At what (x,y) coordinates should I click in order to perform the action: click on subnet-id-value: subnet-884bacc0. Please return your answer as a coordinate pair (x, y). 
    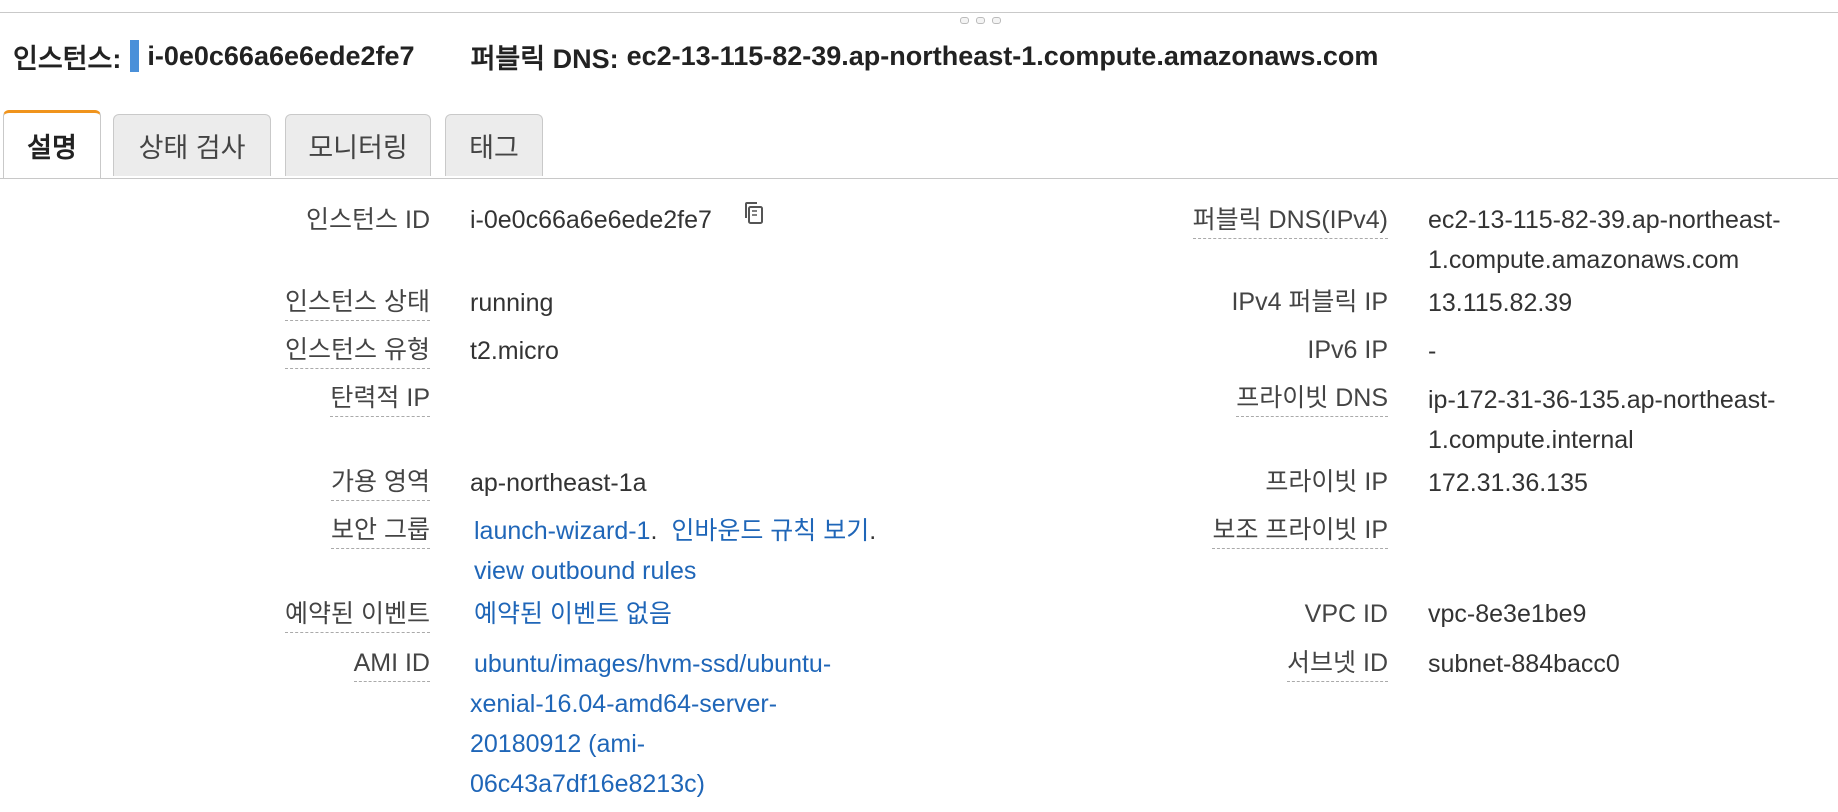
    Looking at the image, I should click on (1524, 664).